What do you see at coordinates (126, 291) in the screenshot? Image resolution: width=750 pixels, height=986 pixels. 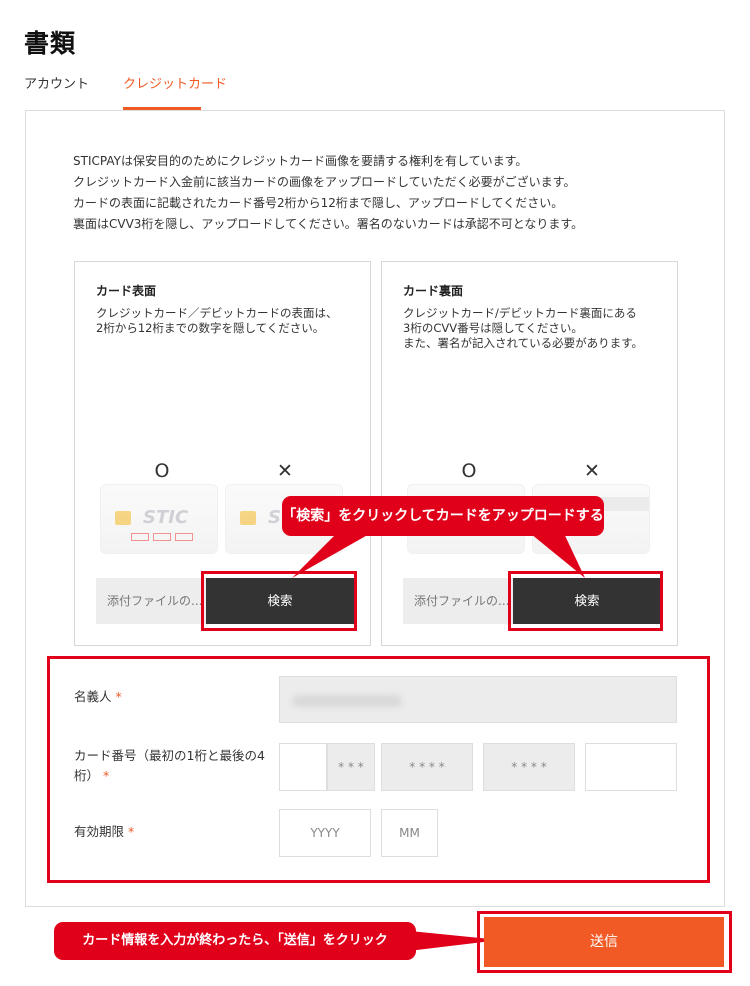 I see `card-front-title: カード表面` at bounding box center [126, 291].